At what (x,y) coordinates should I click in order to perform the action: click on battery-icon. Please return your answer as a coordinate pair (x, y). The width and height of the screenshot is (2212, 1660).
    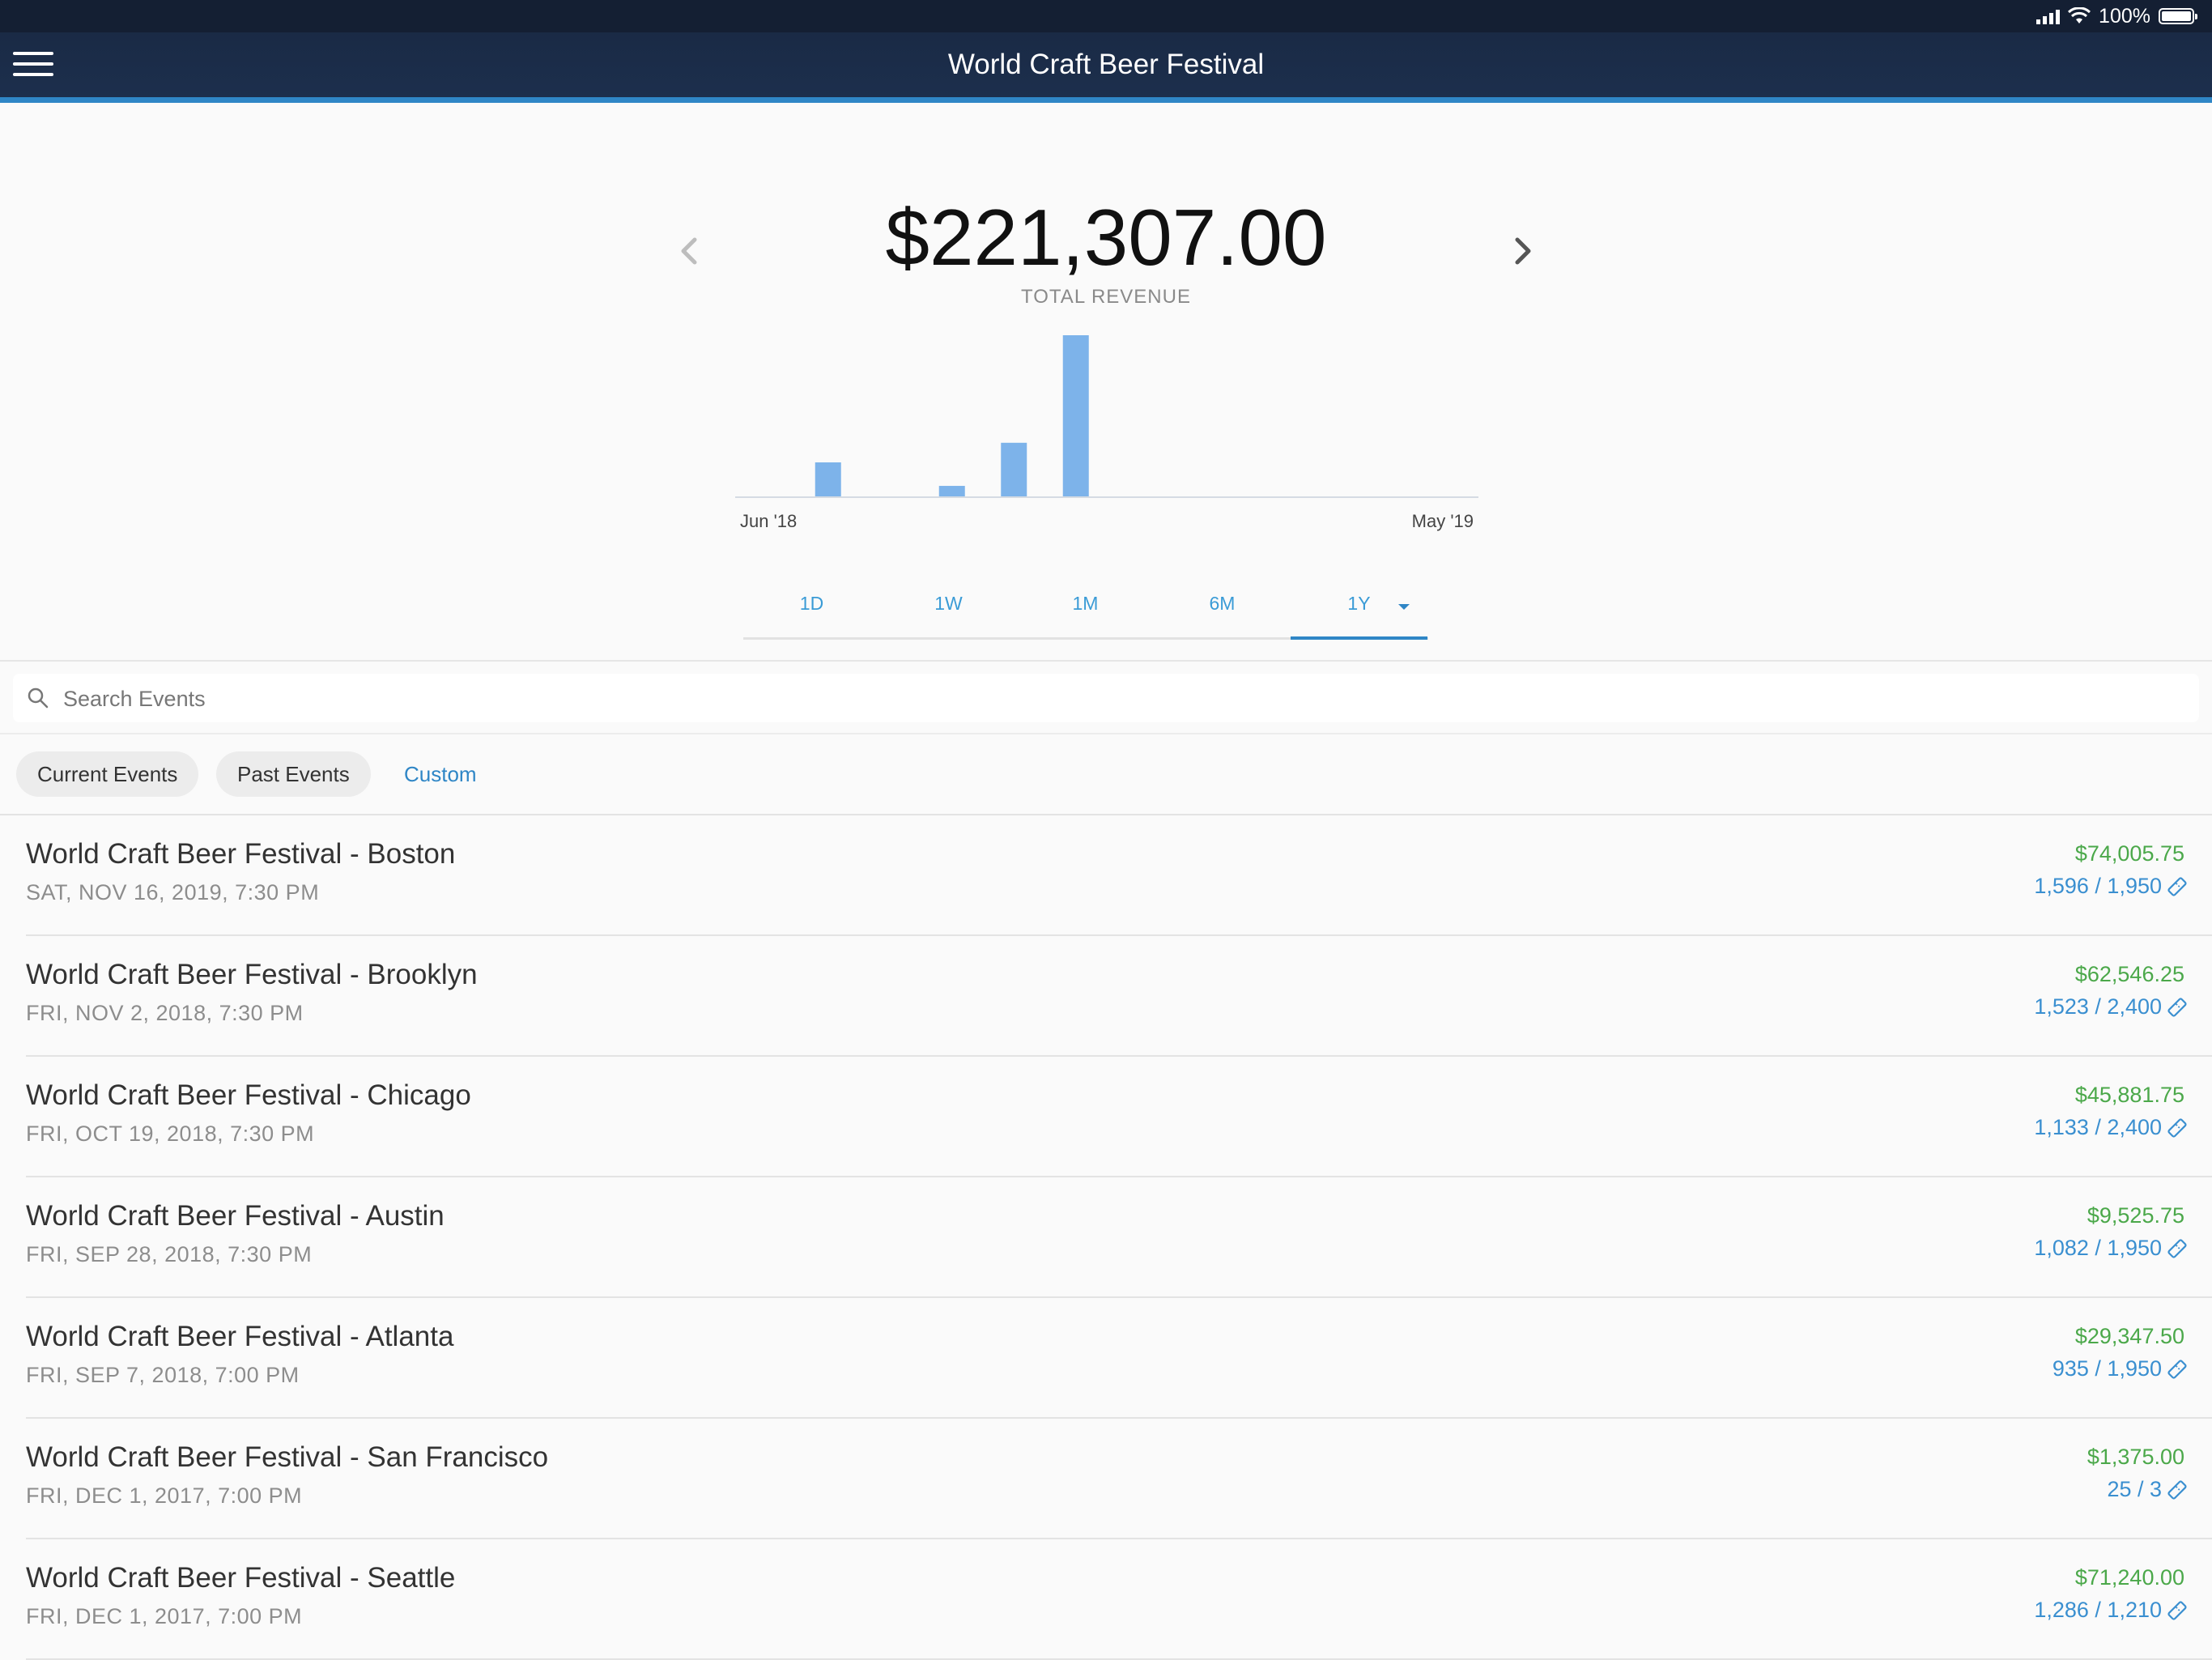
    Looking at the image, I should click on (2178, 16).